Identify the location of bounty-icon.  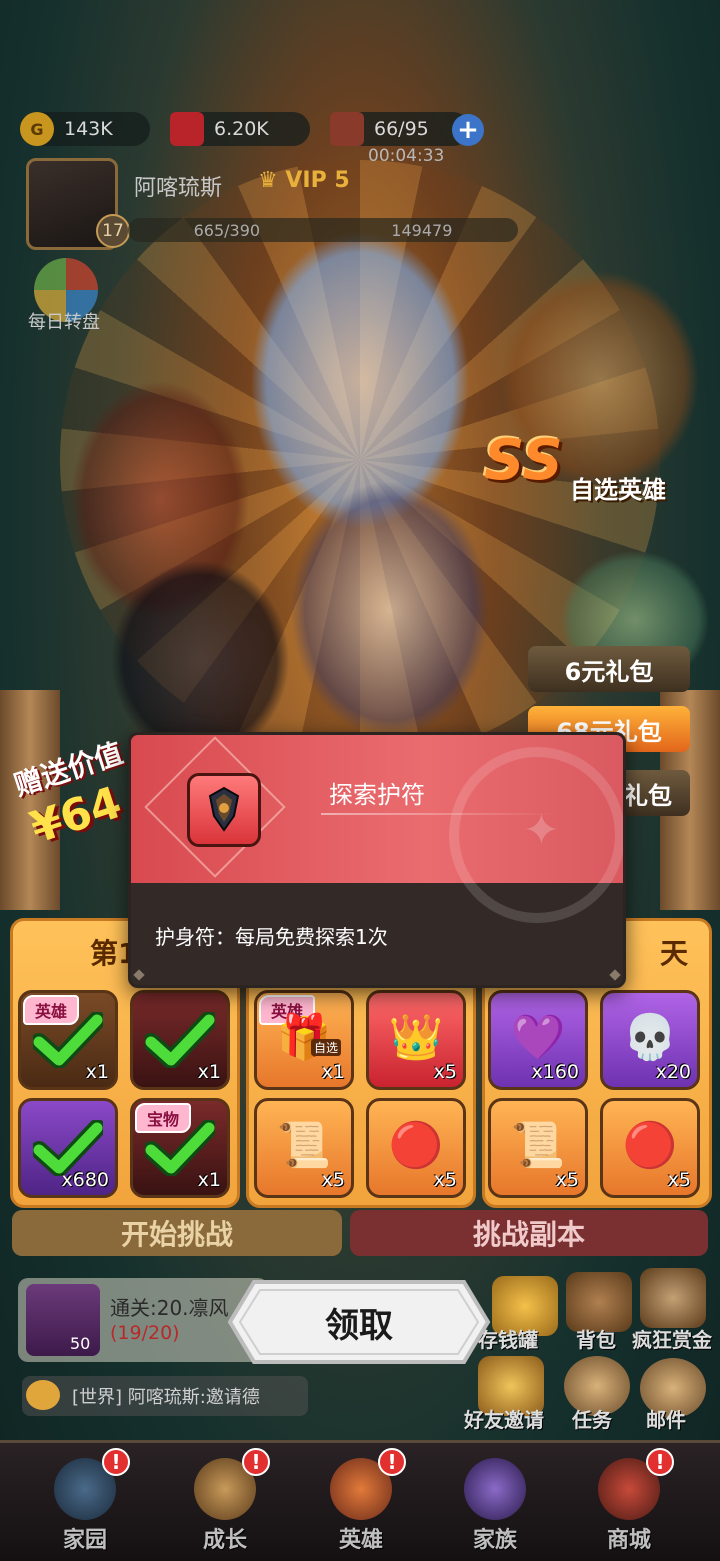
(673, 1298).